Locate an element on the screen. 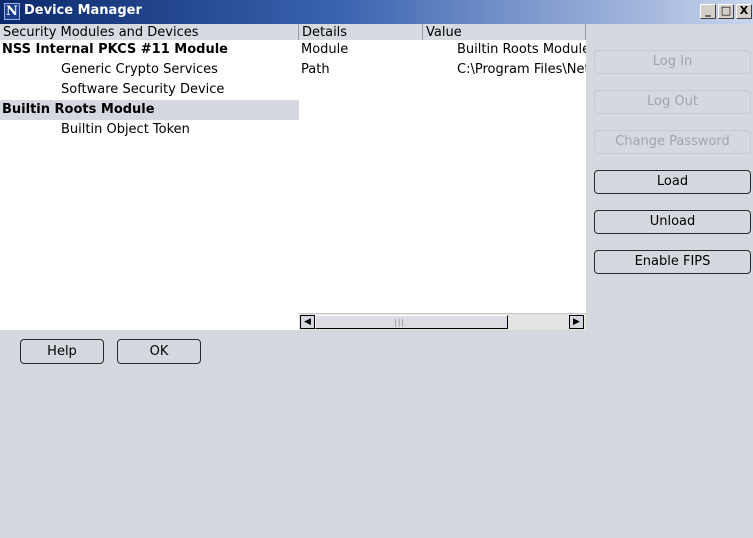 This screenshot has height=538, width=753. scroll-left-arrow-icon: ◀ is located at coordinates (307, 322).